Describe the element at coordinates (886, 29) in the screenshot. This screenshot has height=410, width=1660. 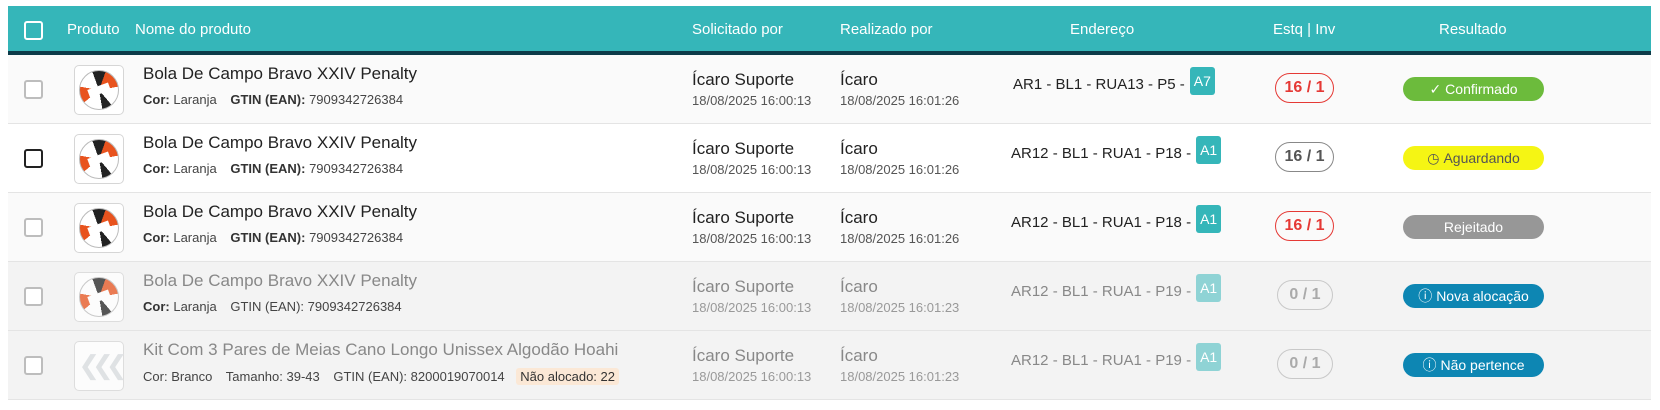
I see `header-realizado-por: Realizado por` at that location.